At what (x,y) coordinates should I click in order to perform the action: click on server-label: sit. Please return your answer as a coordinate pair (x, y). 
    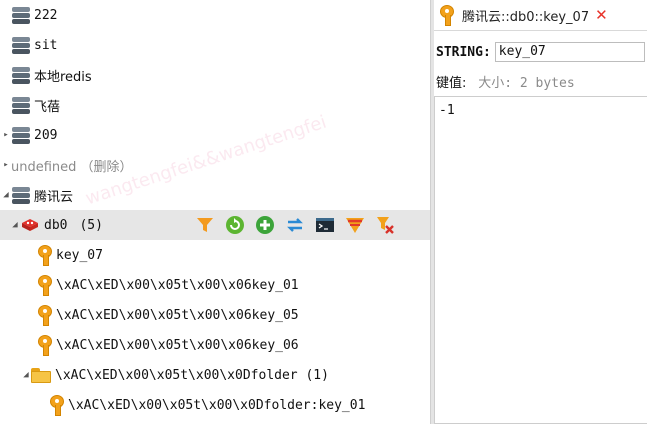
    Looking at the image, I should click on (46, 45).